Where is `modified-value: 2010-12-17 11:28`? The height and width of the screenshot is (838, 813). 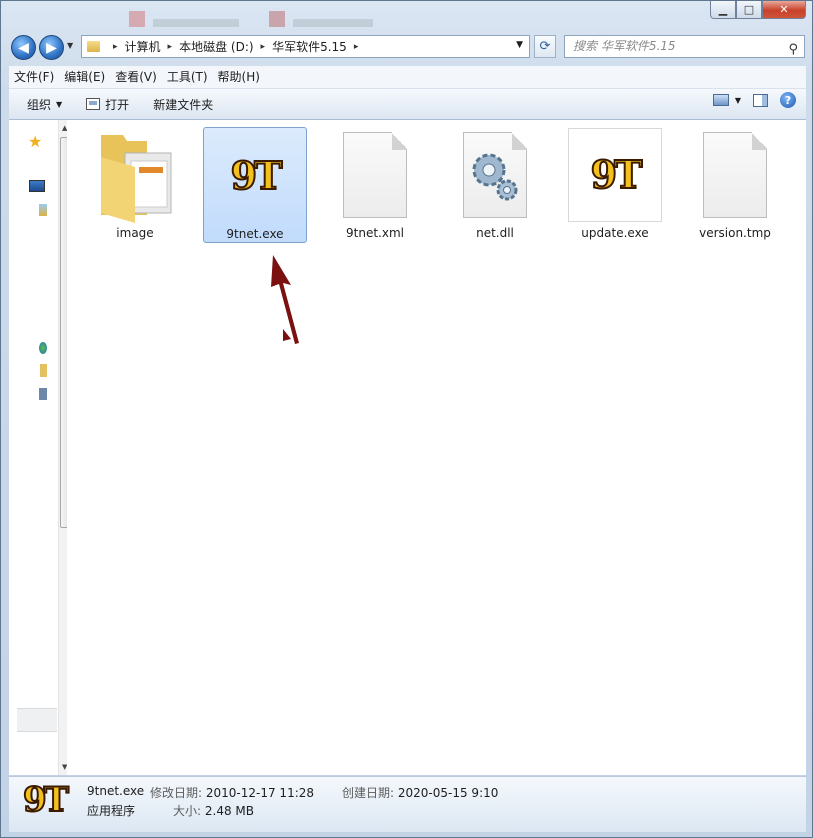
modified-value: 2010-12-17 11:28 is located at coordinates (260, 793).